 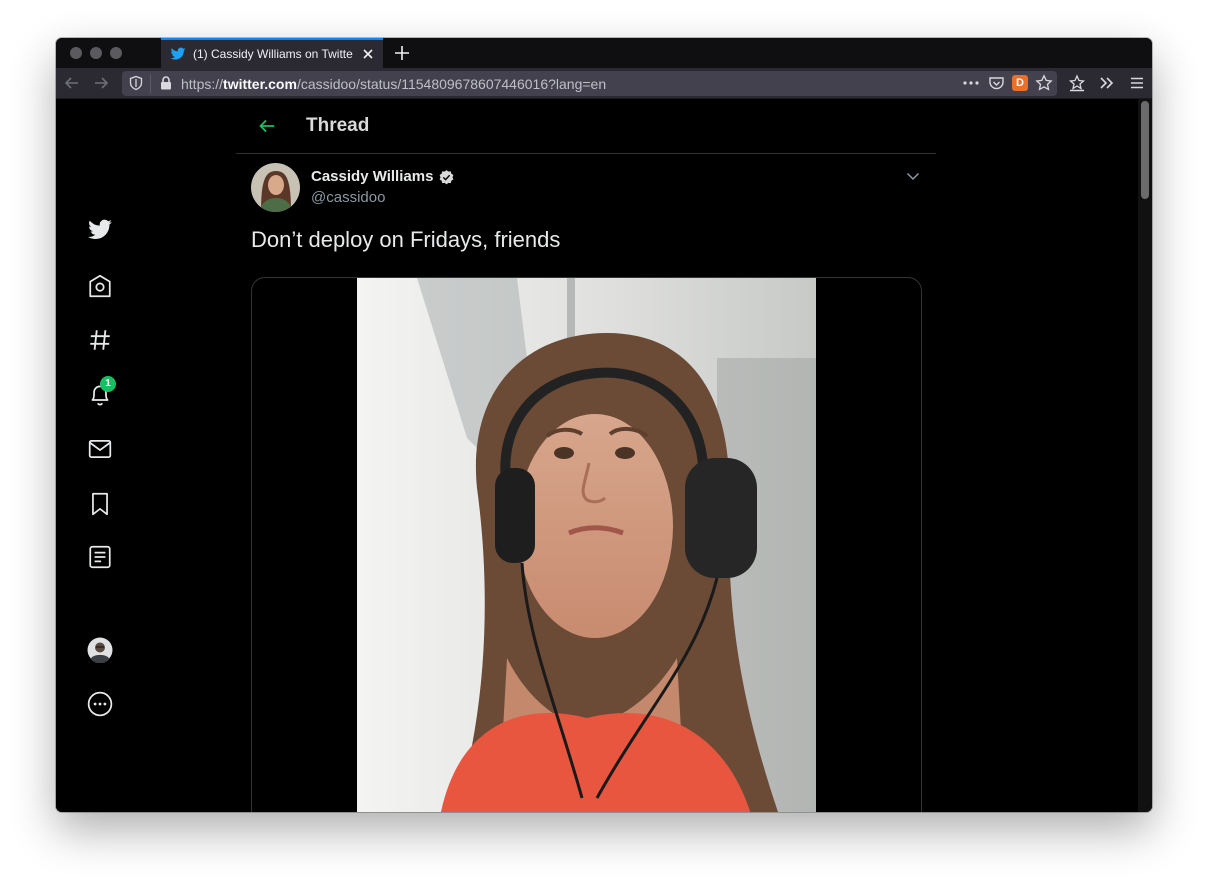 What do you see at coordinates (446, 177) in the screenshot?
I see `verified-badge-icon` at bounding box center [446, 177].